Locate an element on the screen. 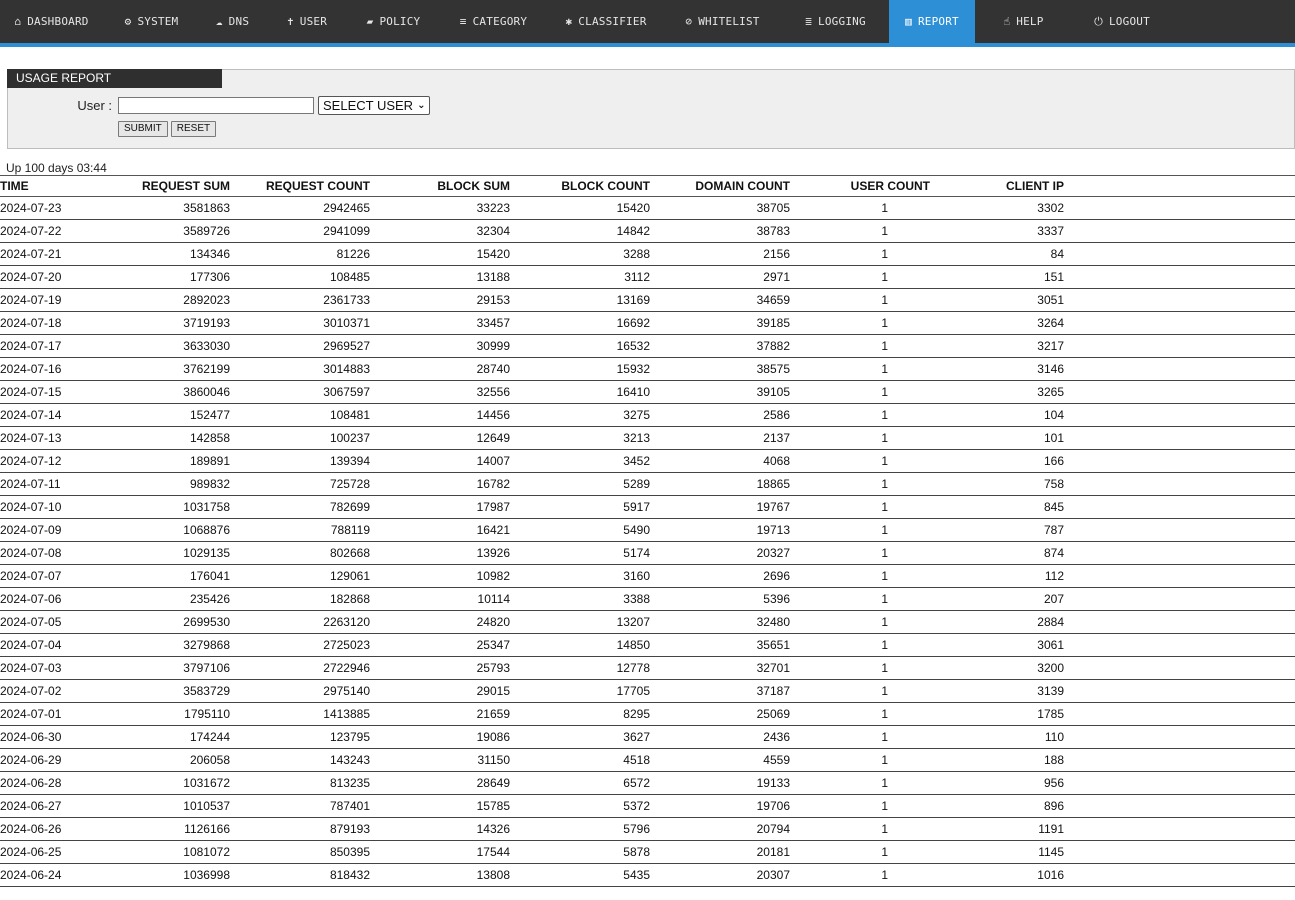  nav-item-whitelist: ⊘ WHITELIST is located at coordinates (722, 21).